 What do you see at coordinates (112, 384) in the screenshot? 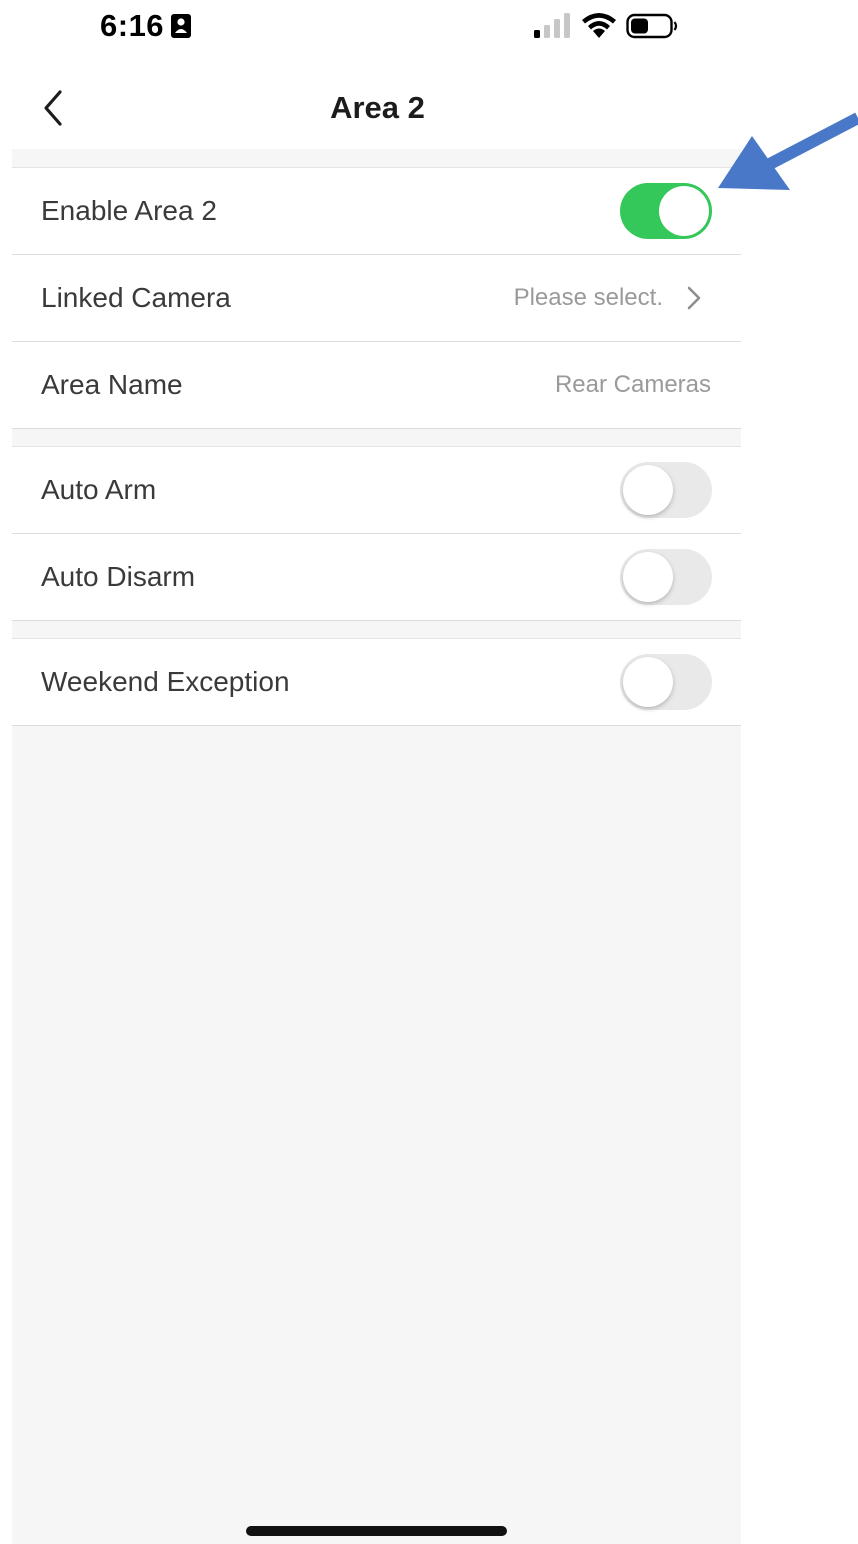
I see `row-label: Area Name` at bounding box center [112, 384].